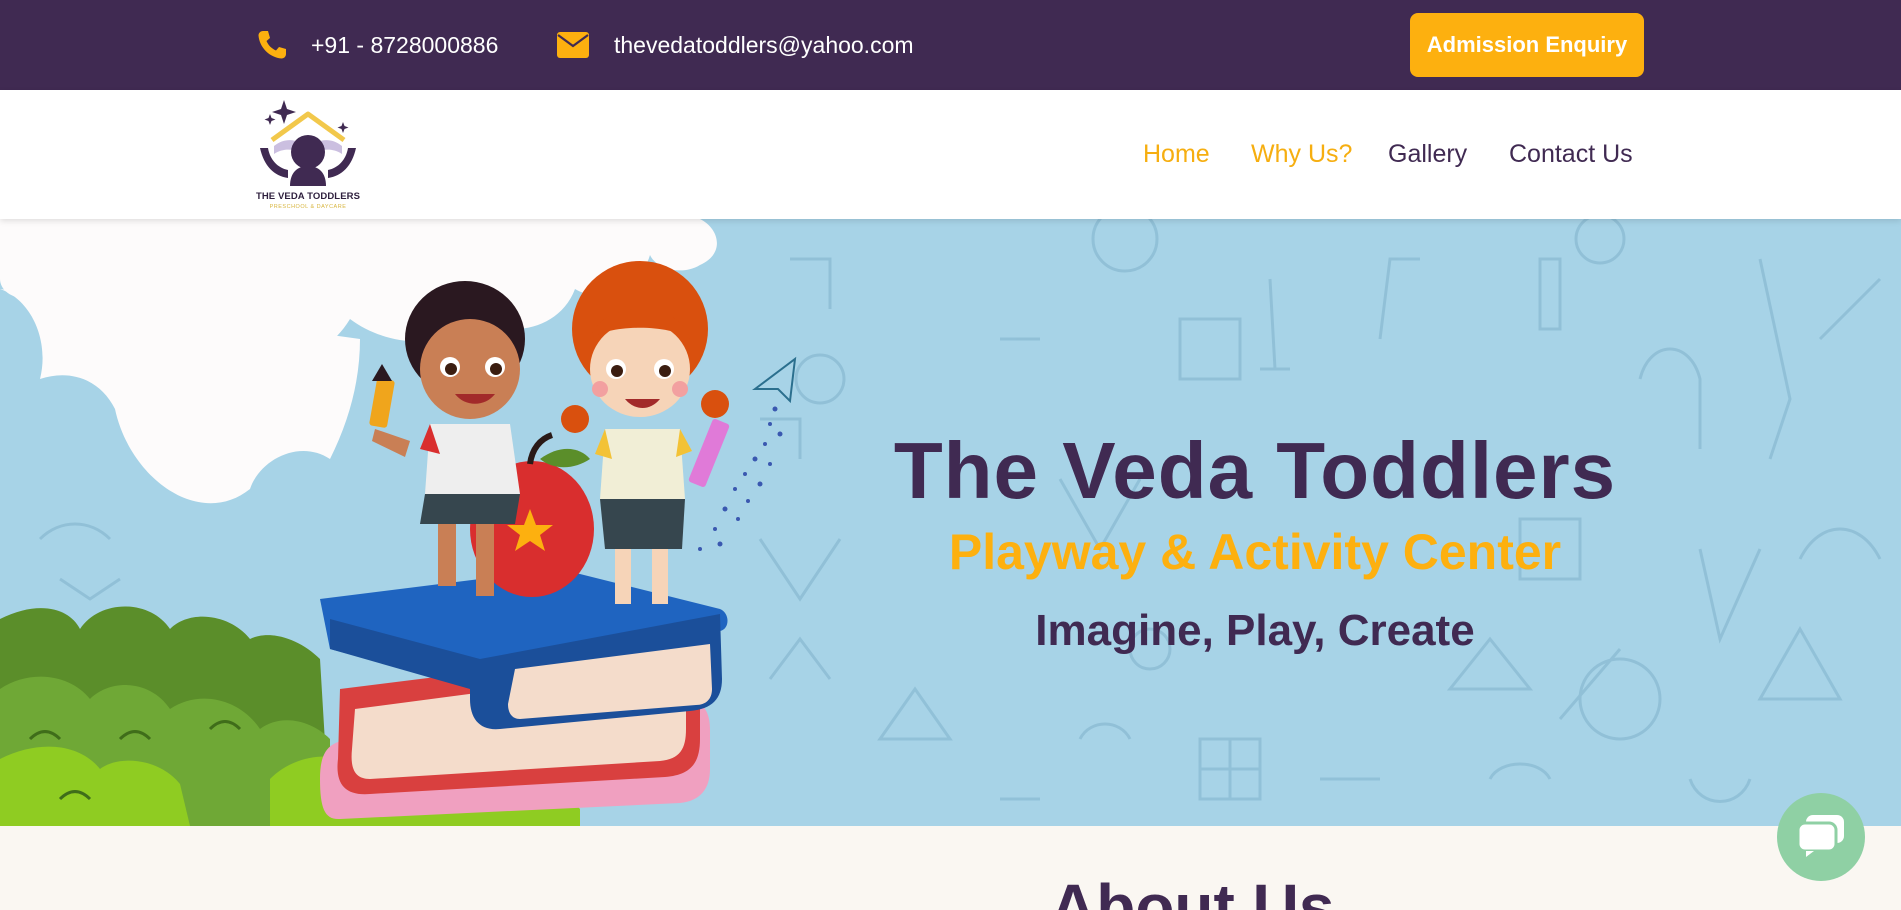  Describe the element at coordinates (1301, 154) in the screenshot. I see `nav-why-us: Why Us?` at that location.